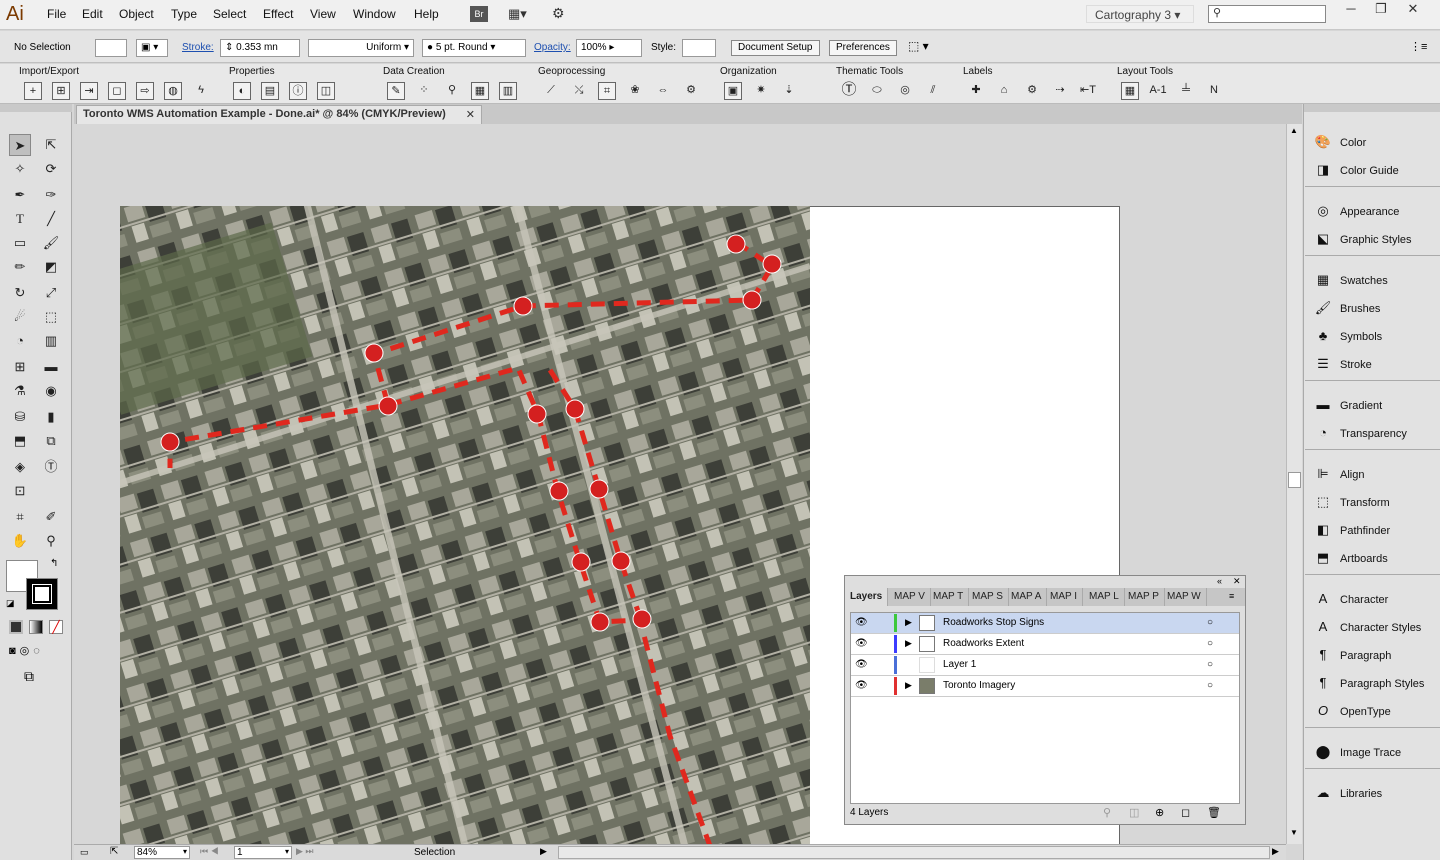 The width and height of the screenshot is (1440, 860). I want to click on crop-tool-icon: ⌗, so click(20, 517).